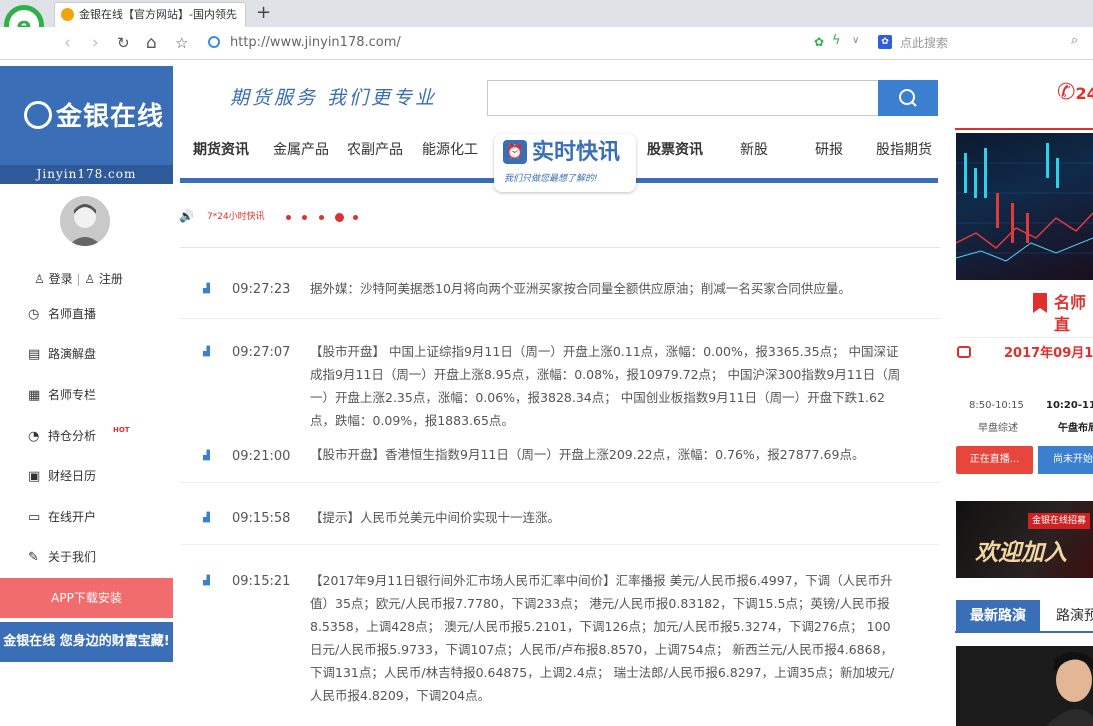 The height and width of the screenshot is (726, 1093). What do you see at coordinates (1048, 353) in the screenshot?
I see `schedule-date: 2017年09月11日` at bounding box center [1048, 353].